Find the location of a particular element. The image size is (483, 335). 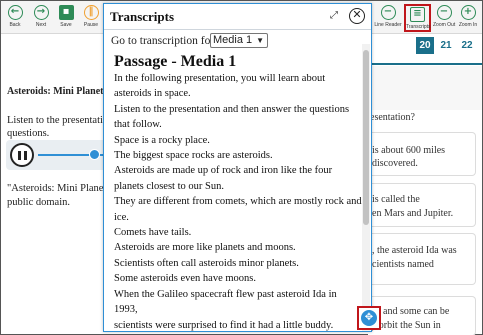

chevron-down-icon: ▼ is located at coordinates (260, 40).